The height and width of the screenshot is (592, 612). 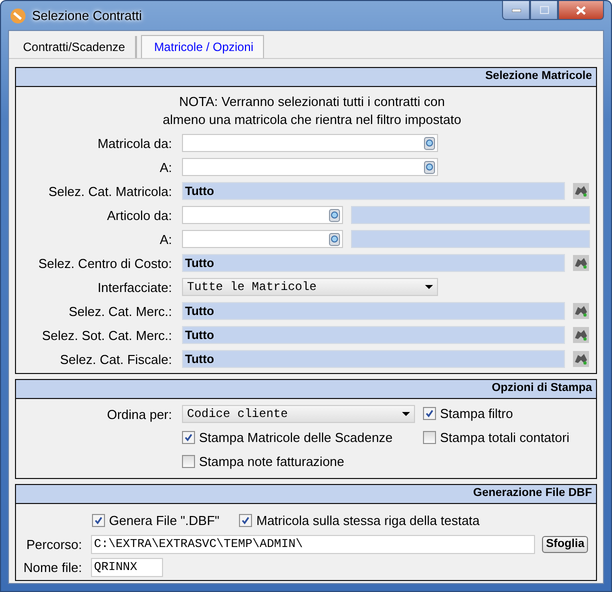 I want to click on tab: Matricole / Opzioni, so click(x=202, y=46).